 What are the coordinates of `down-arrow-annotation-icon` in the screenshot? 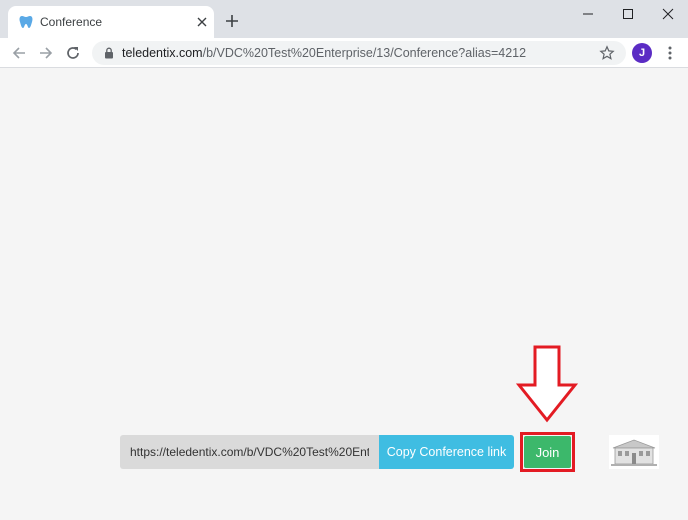 It's located at (547, 384).